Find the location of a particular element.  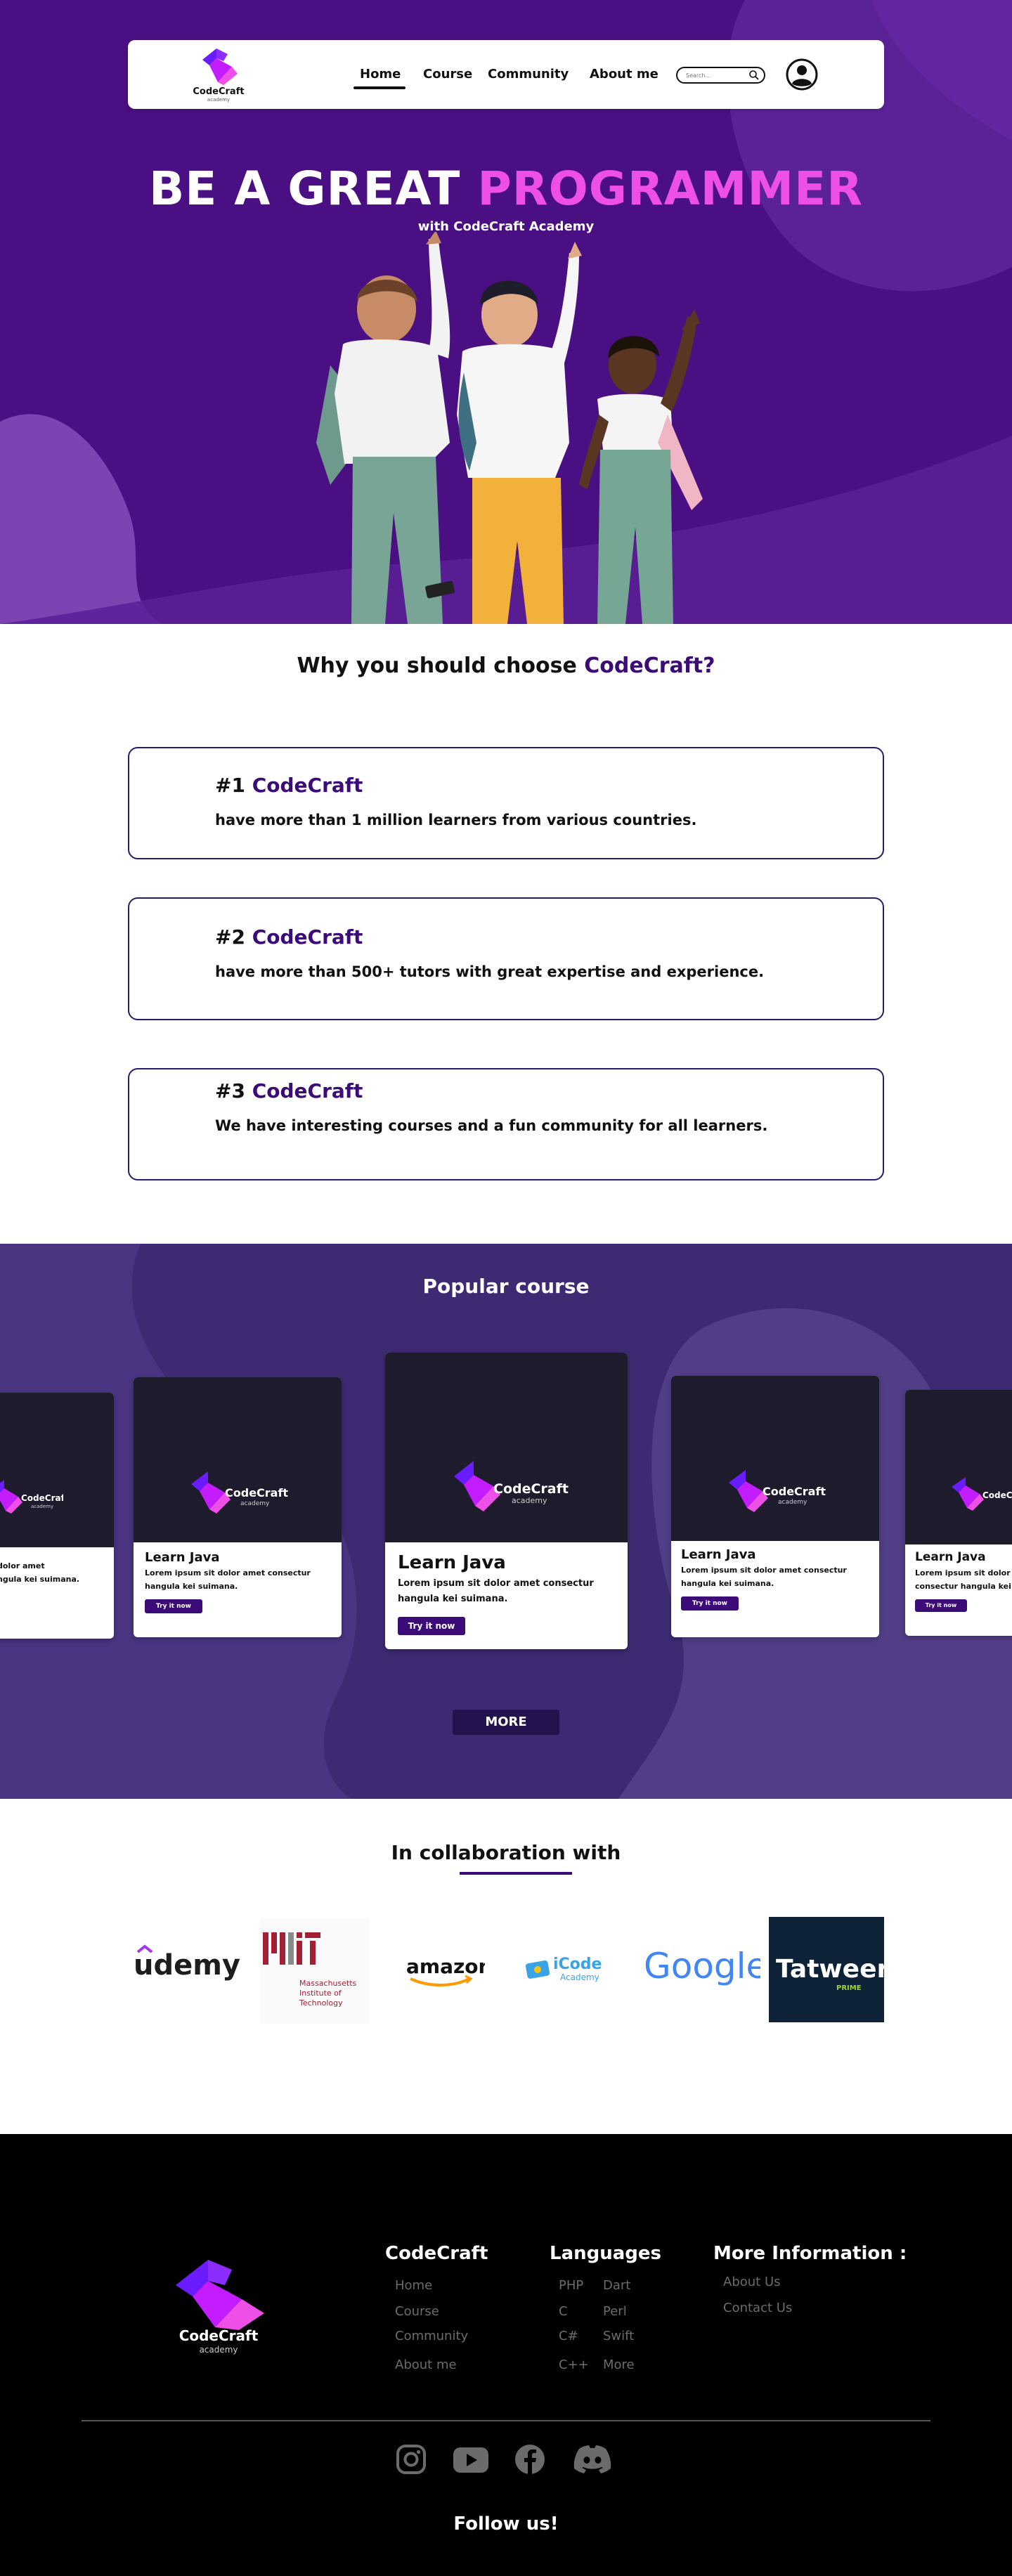

facebook-icon is located at coordinates (530, 2459).